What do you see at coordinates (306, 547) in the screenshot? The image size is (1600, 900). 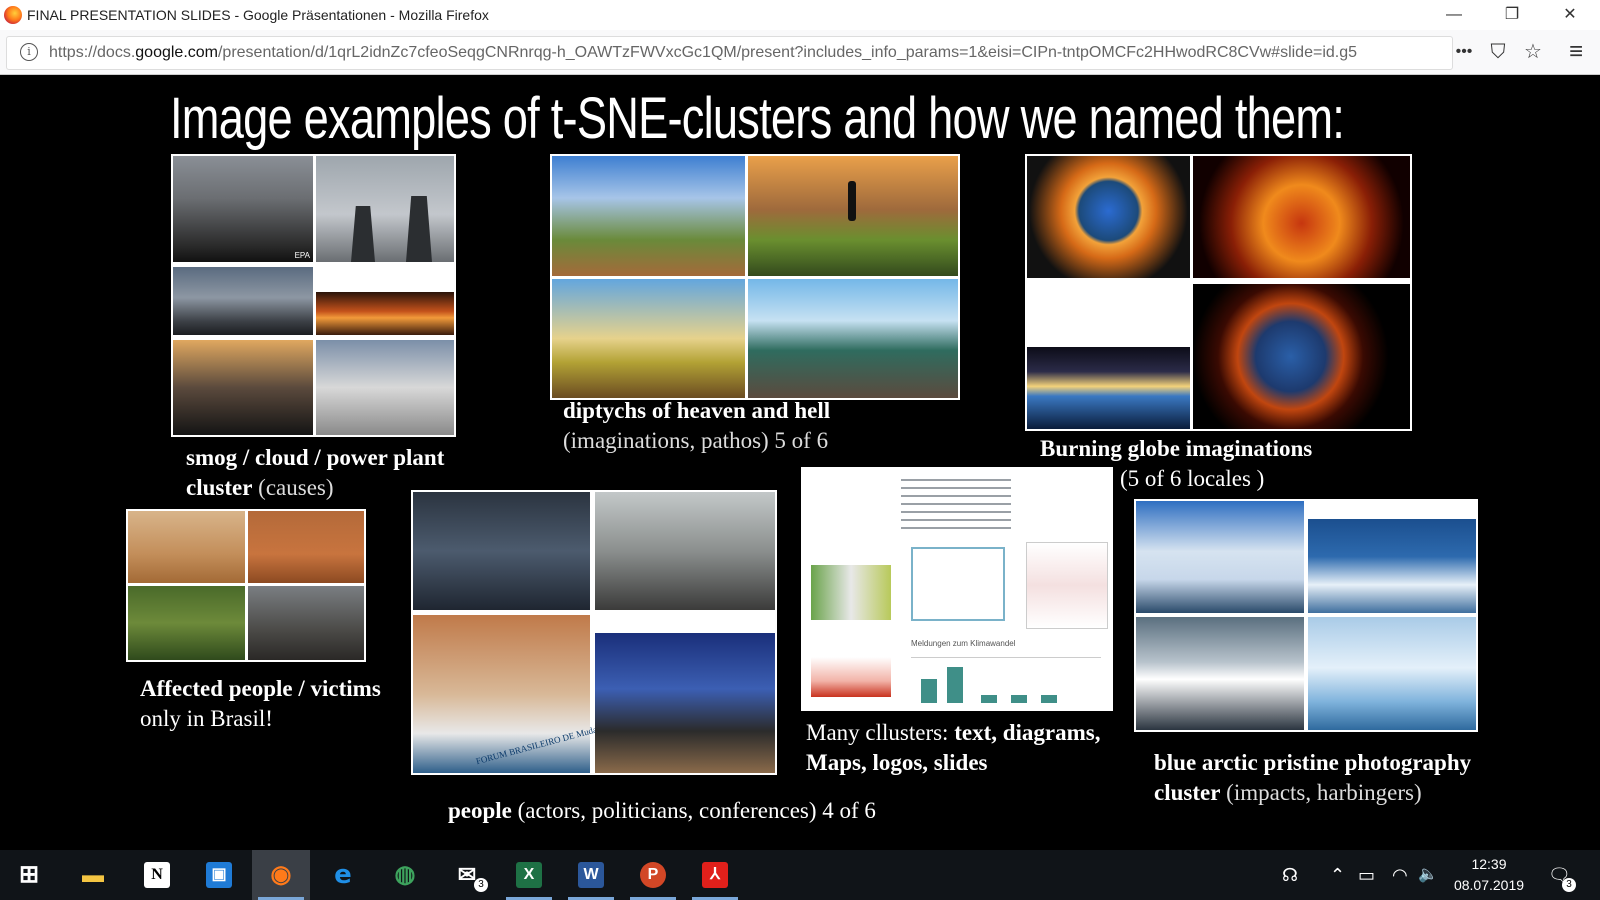 I see `farmer-soil-photo` at bounding box center [306, 547].